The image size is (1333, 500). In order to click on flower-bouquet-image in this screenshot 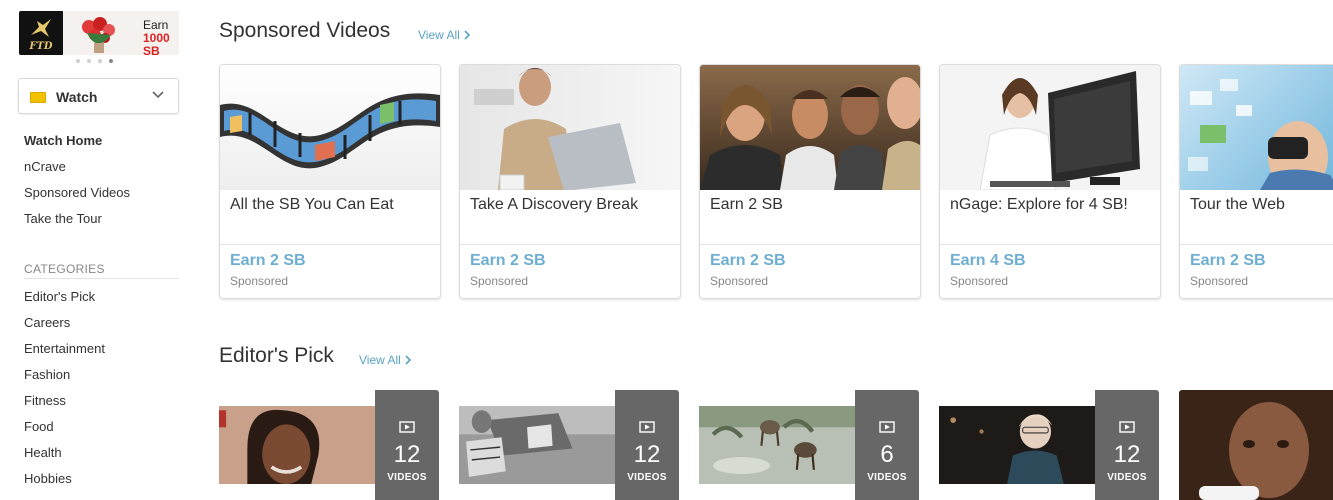, I will do `click(98, 35)`.